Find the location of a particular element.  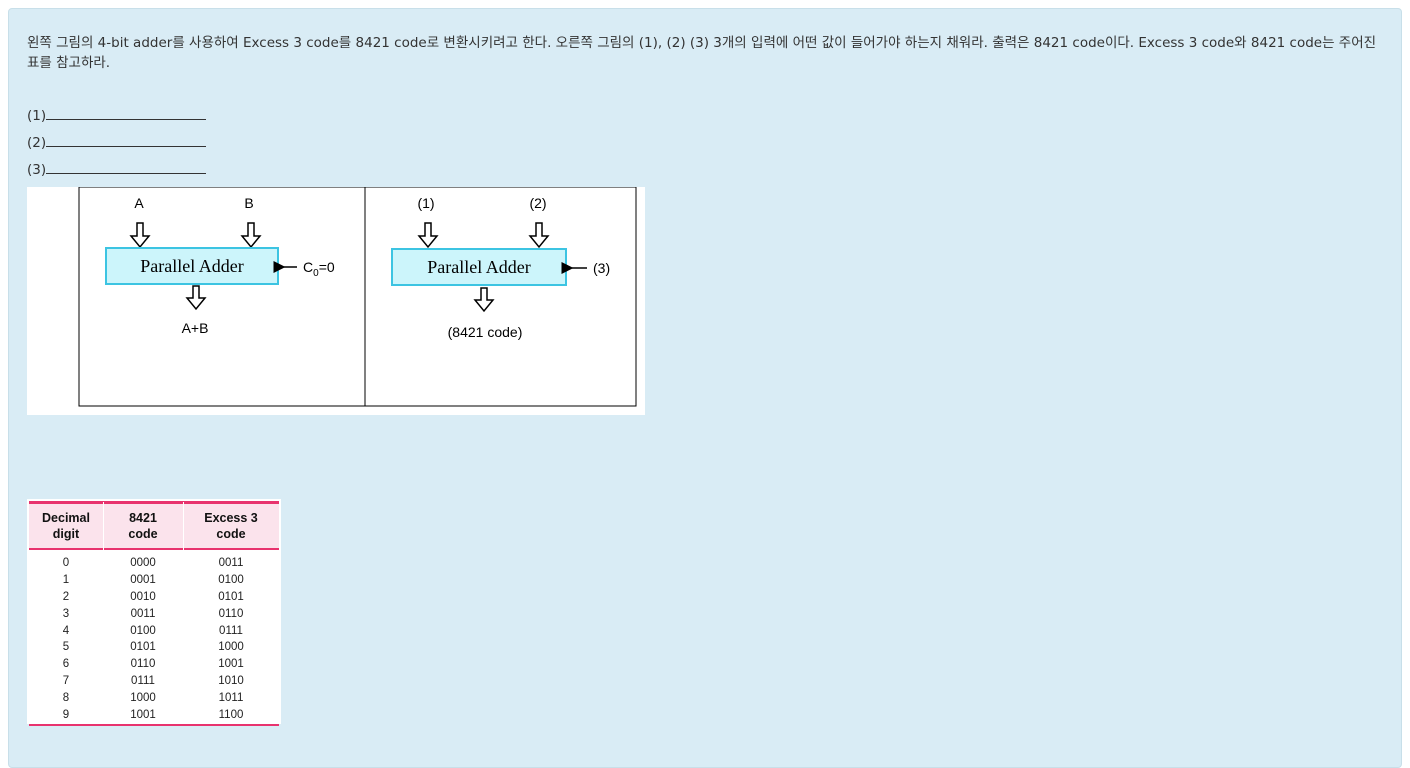

table-row: 1 0001 0100 is located at coordinates (153, 580).